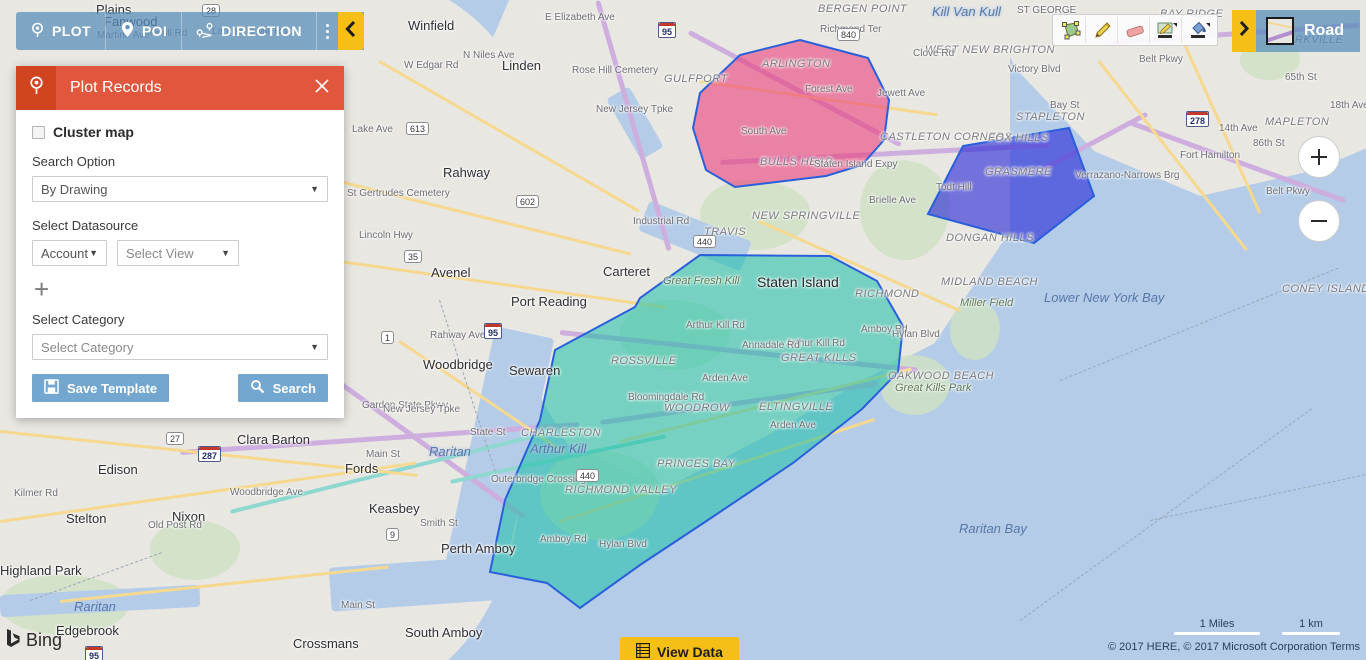 The height and width of the screenshot is (660, 1366). I want to click on toolbar-item-poi: POI, so click(144, 31).